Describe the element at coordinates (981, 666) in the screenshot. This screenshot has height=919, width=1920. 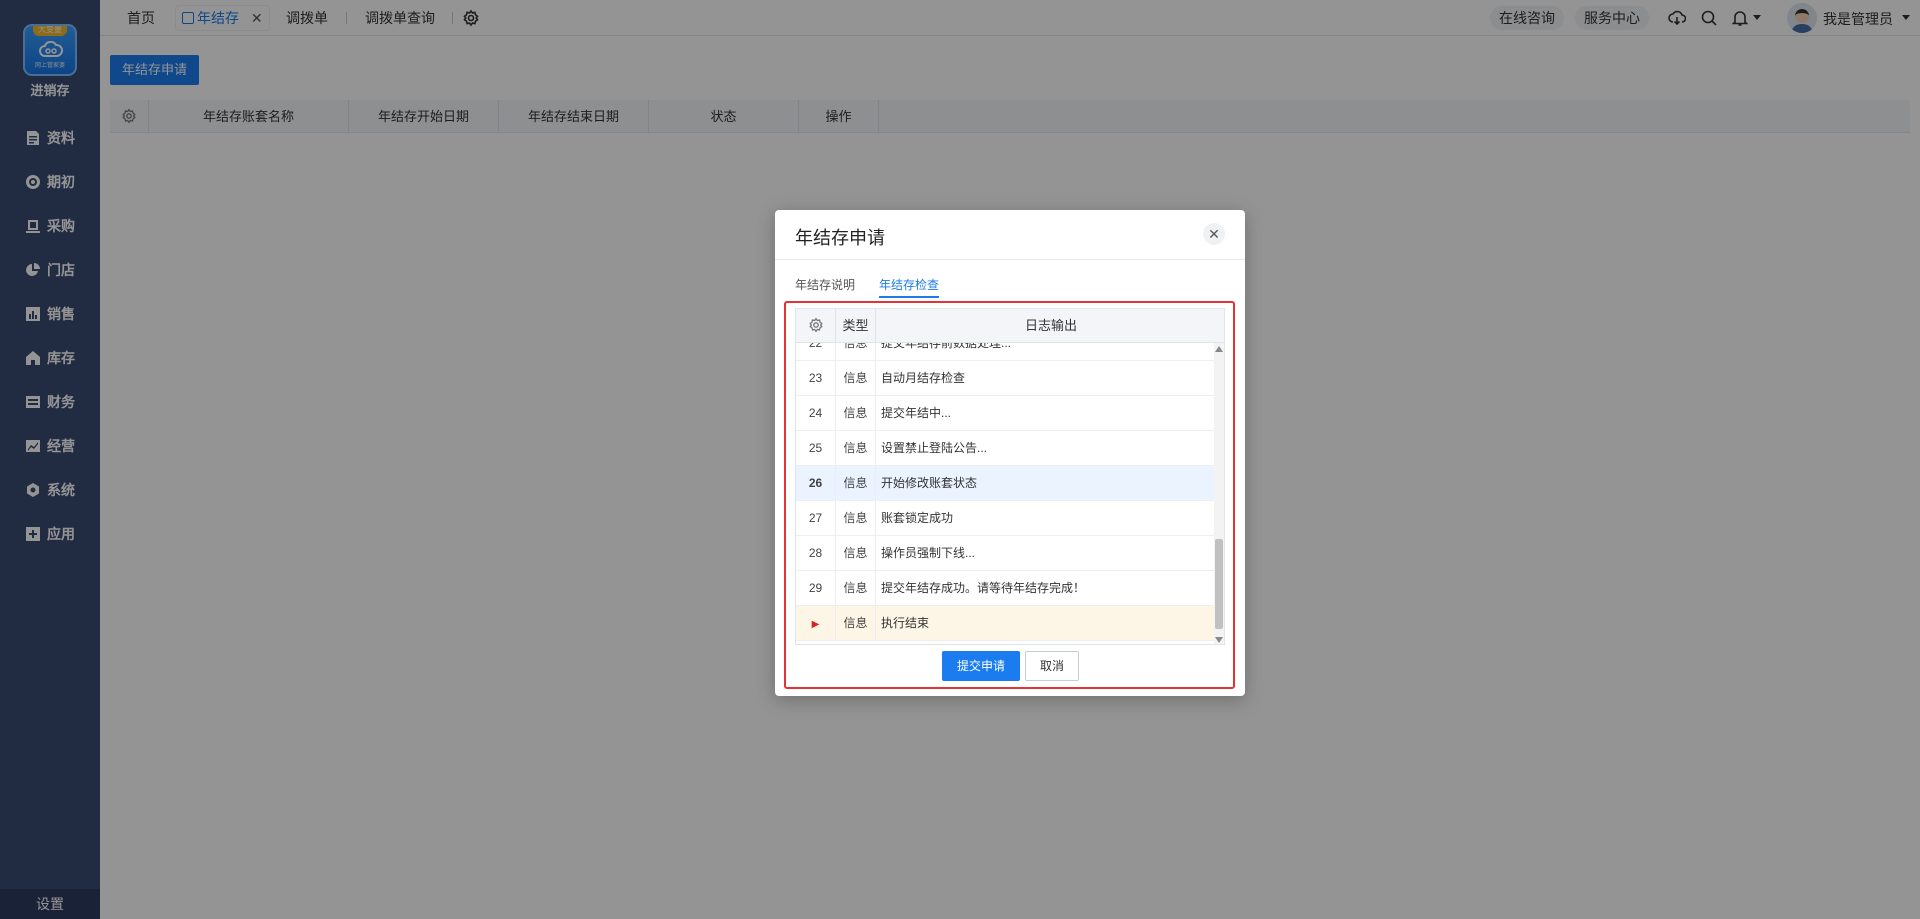
I see `submit-application-button: 提交申请` at that location.